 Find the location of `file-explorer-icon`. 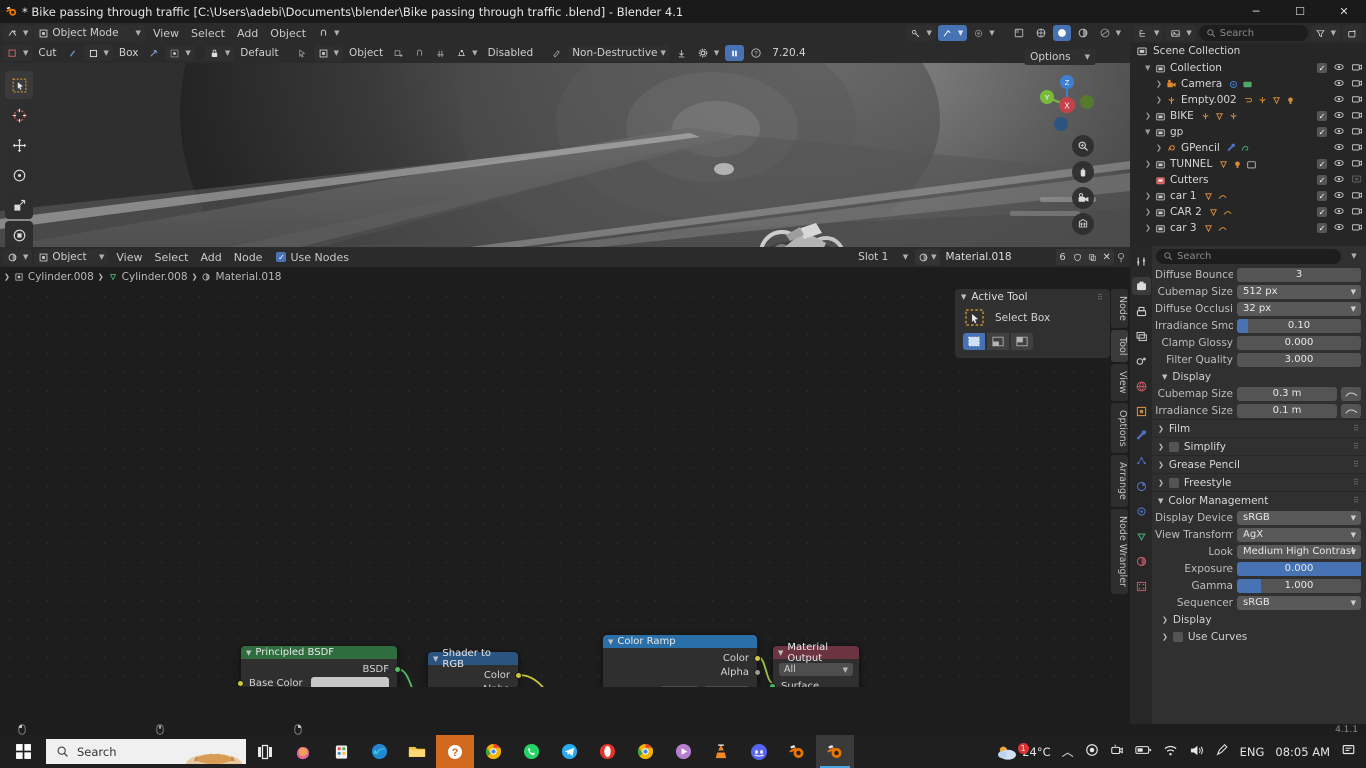

file-explorer-icon is located at coordinates (417, 751).